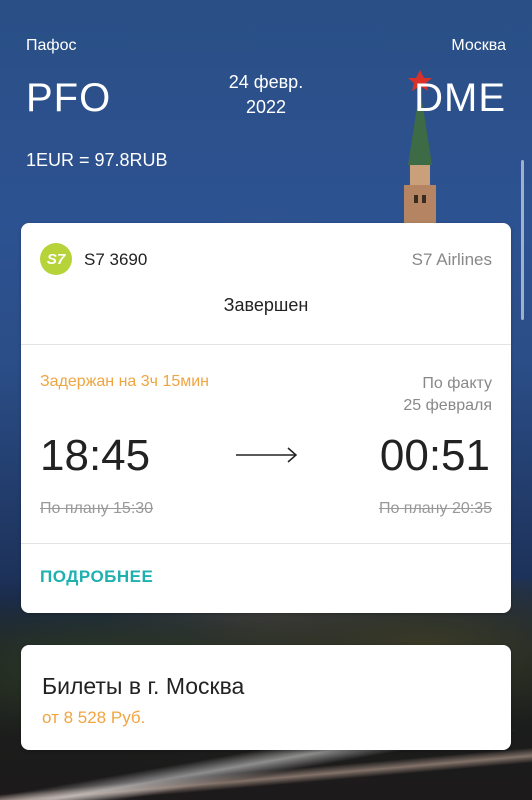 This screenshot has height=800, width=532. What do you see at coordinates (451, 259) in the screenshot?
I see `airline-name: S7 Airlines` at bounding box center [451, 259].